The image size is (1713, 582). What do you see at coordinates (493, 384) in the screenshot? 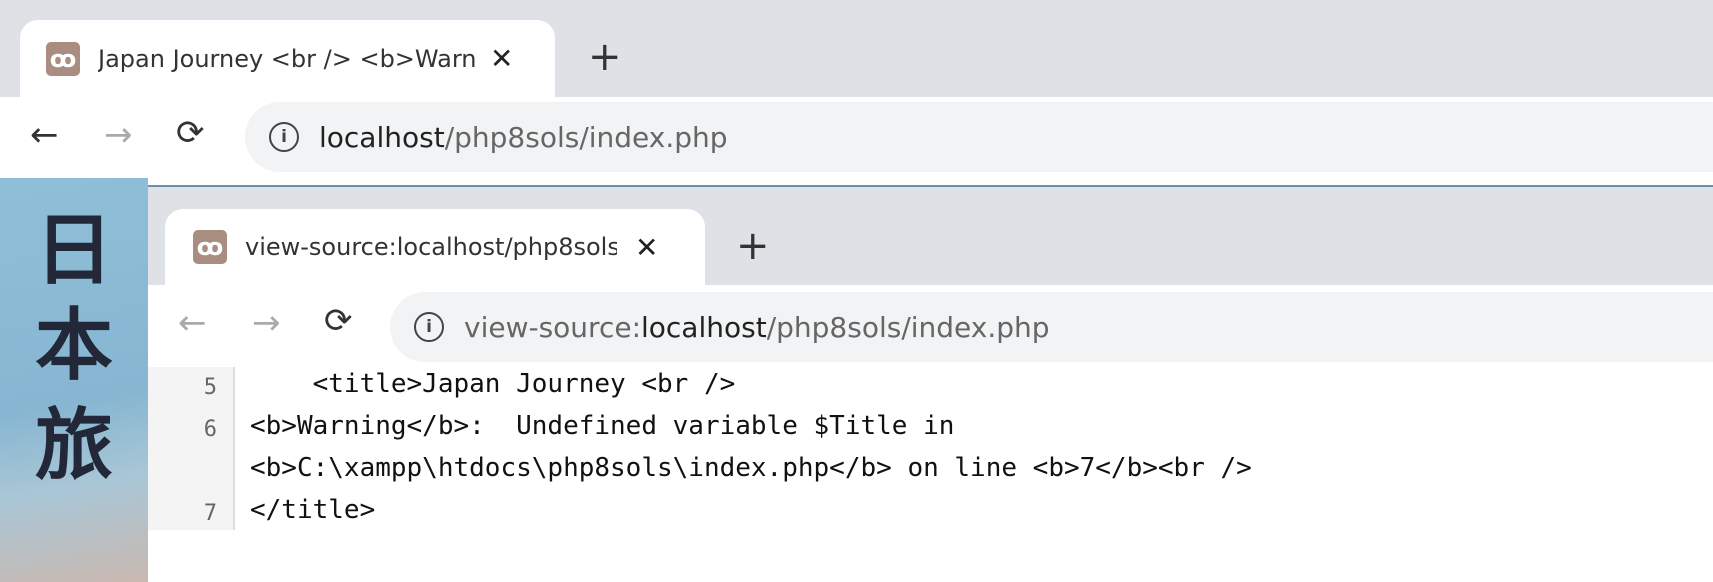
I see `code-line: <title>Japan Journey <br />` at bounding box center [493, 384].